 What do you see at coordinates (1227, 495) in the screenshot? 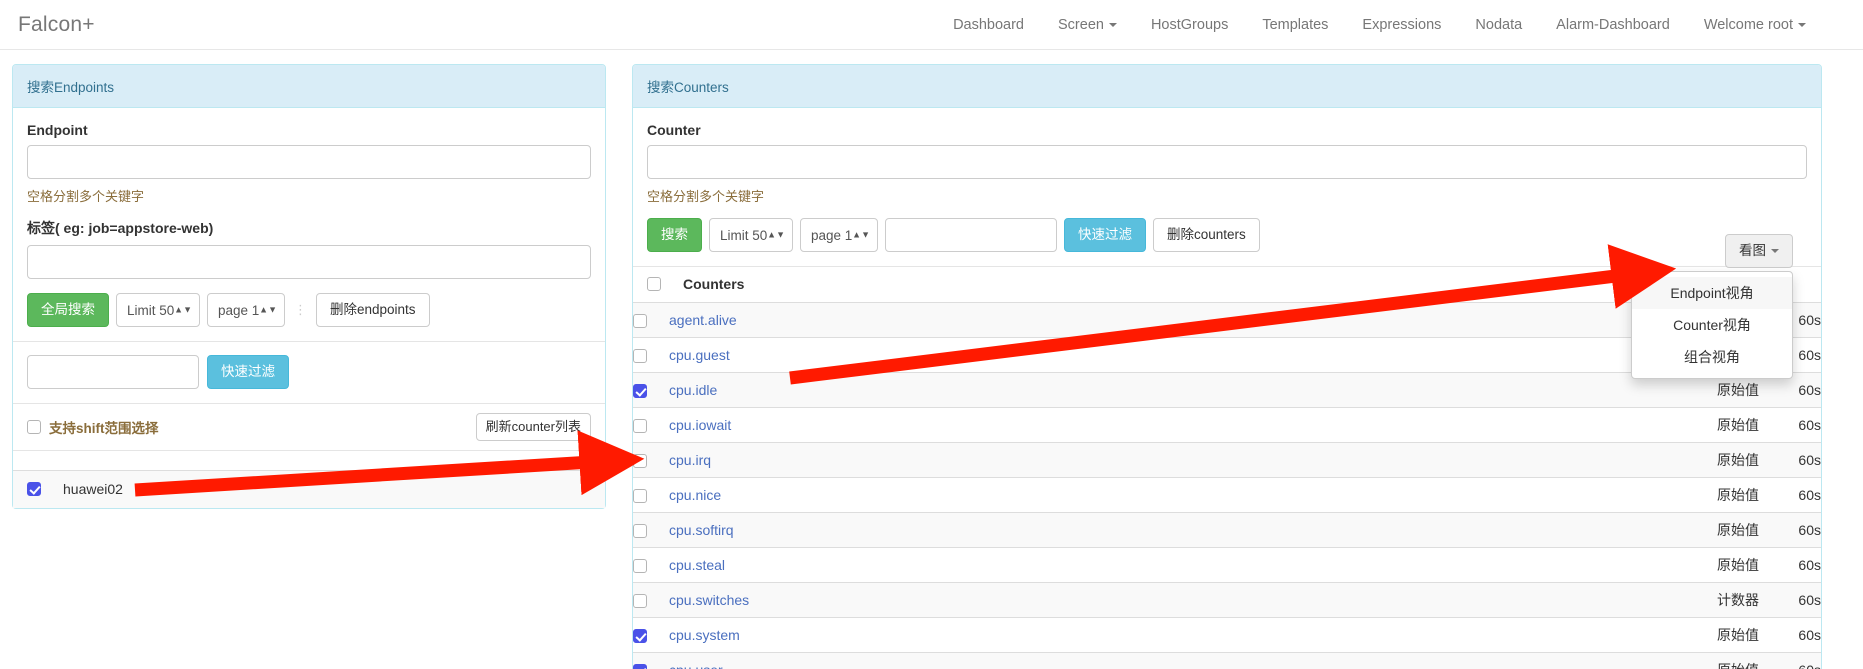
I see `table-row: cpu.nice 原始值 60s` at bounding box center [1227, 495].